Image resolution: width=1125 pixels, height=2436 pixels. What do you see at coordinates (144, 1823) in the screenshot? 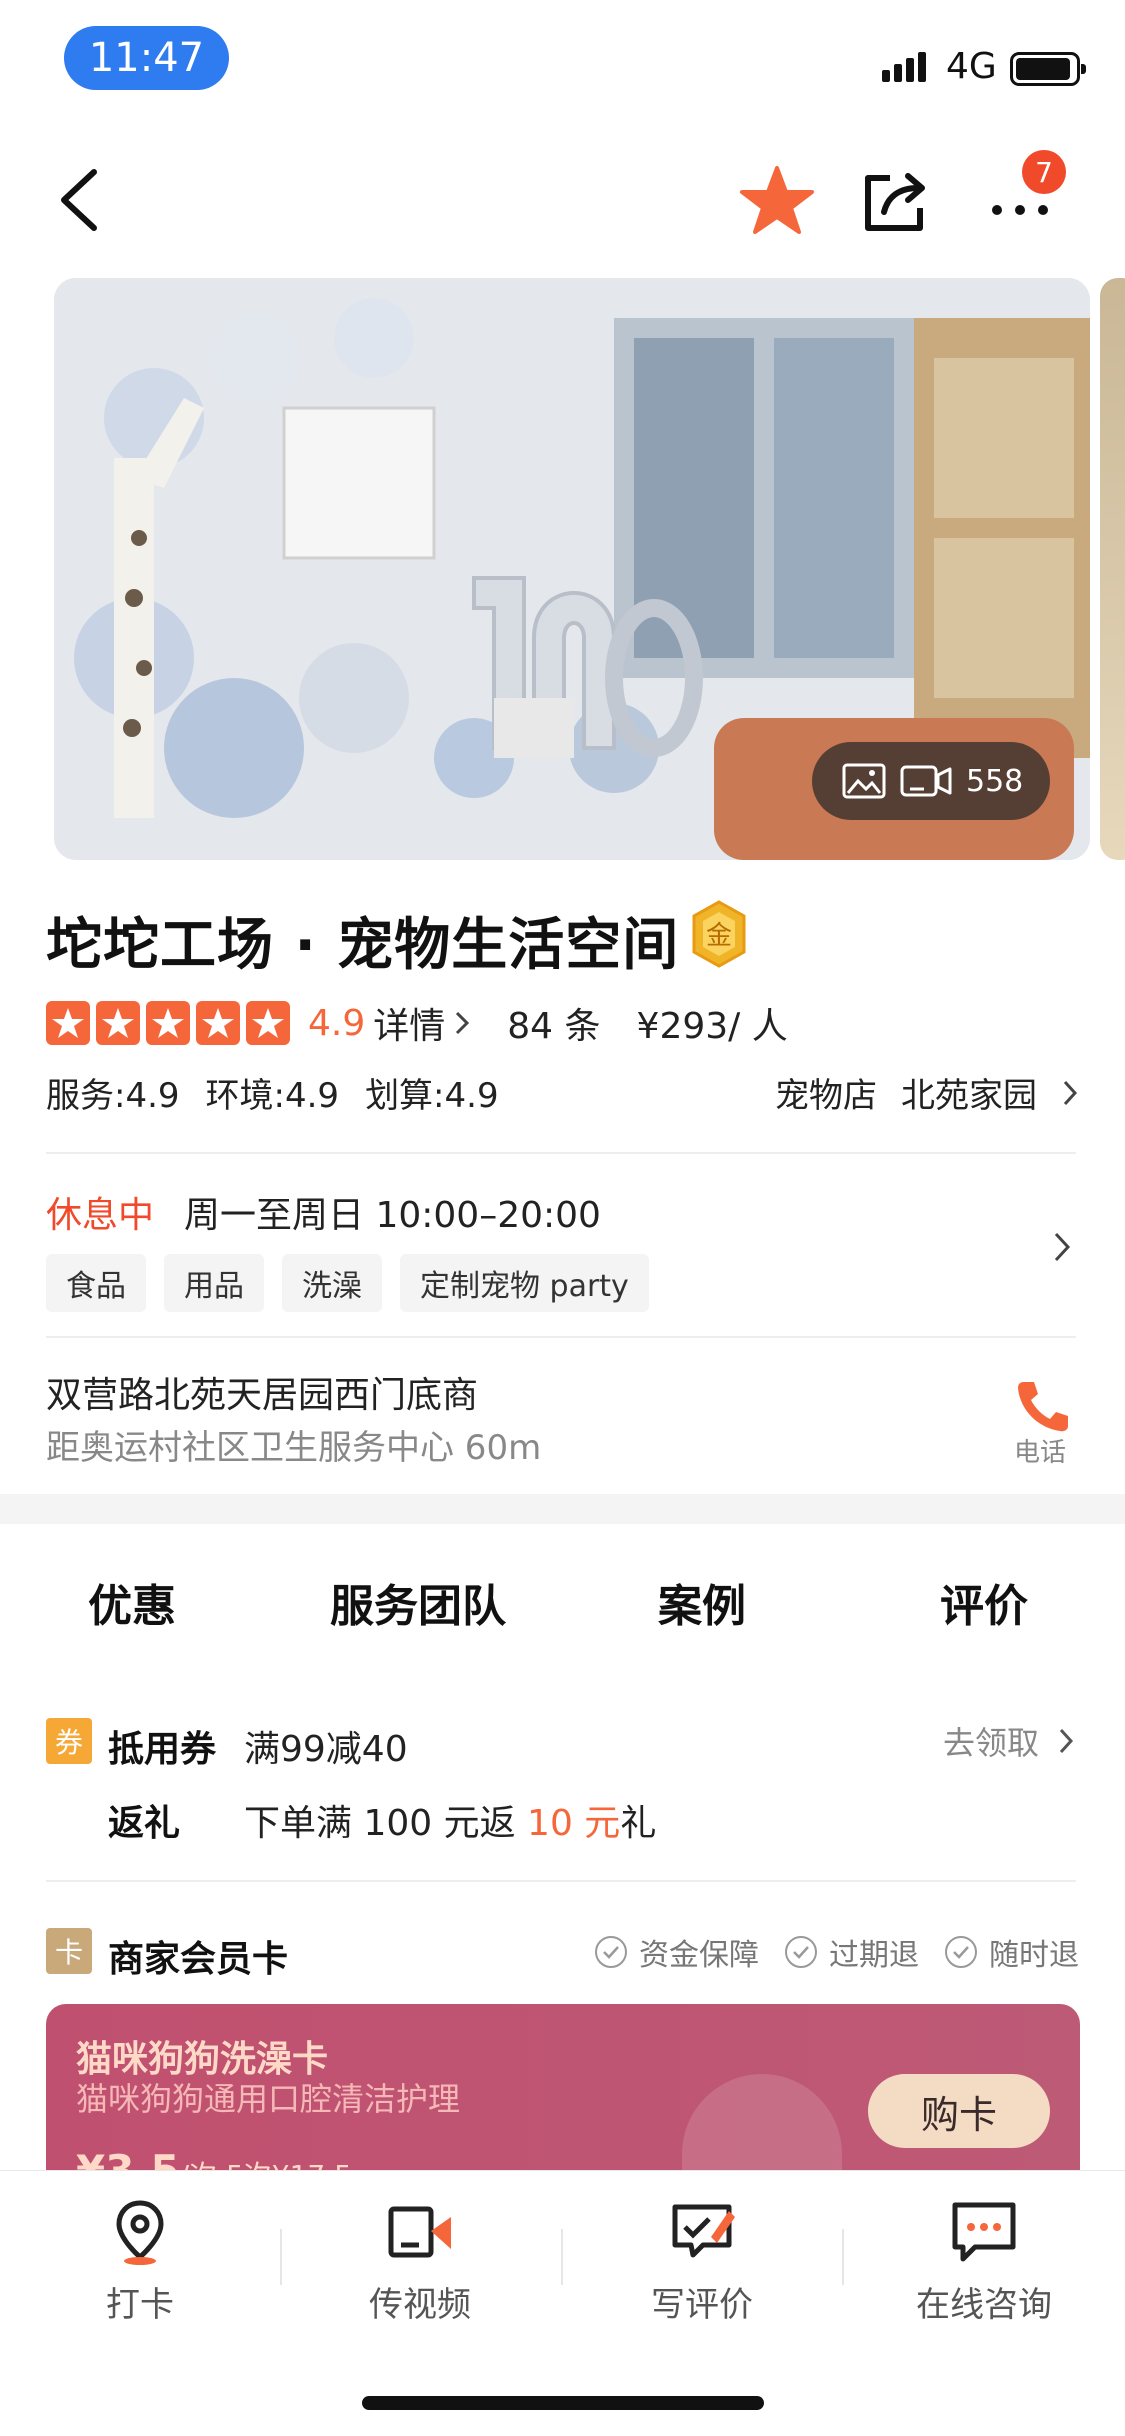
I see `gift-title: 返礼` at bounding box center [144, 1823].